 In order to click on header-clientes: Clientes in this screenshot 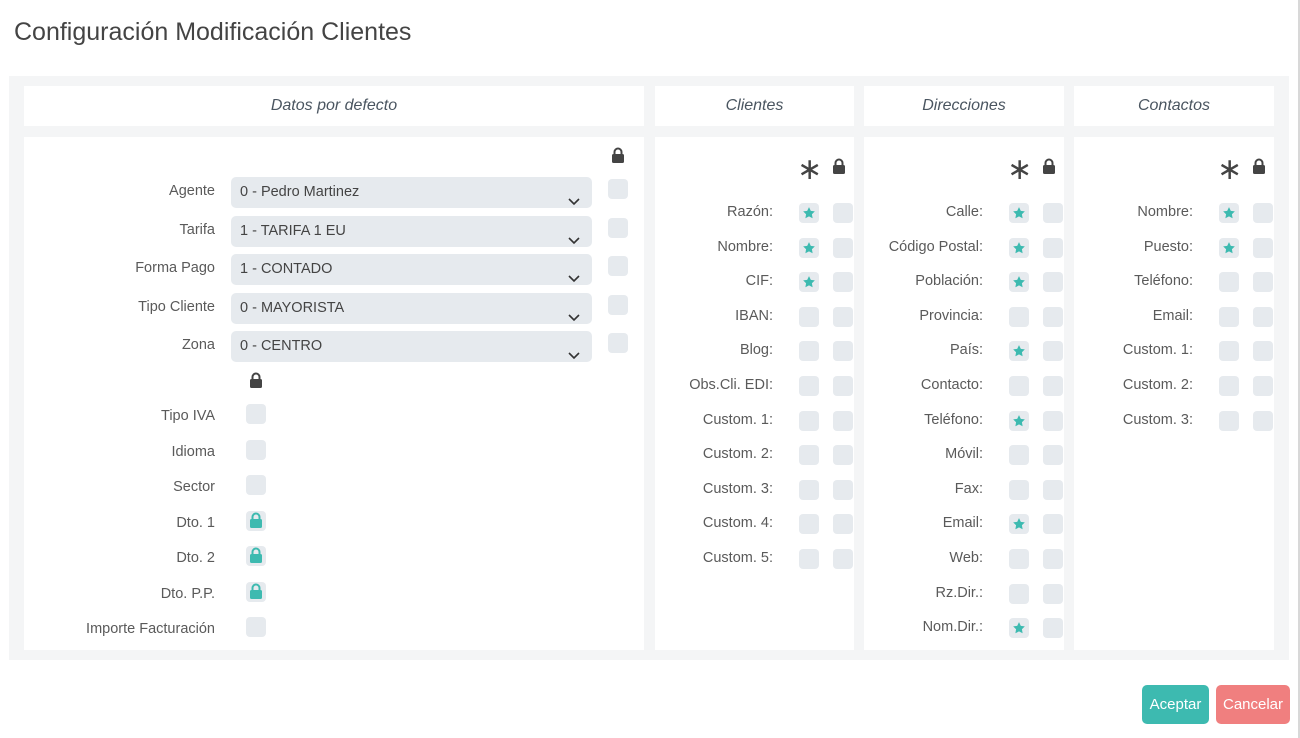, I will do `click(754, 106)`.